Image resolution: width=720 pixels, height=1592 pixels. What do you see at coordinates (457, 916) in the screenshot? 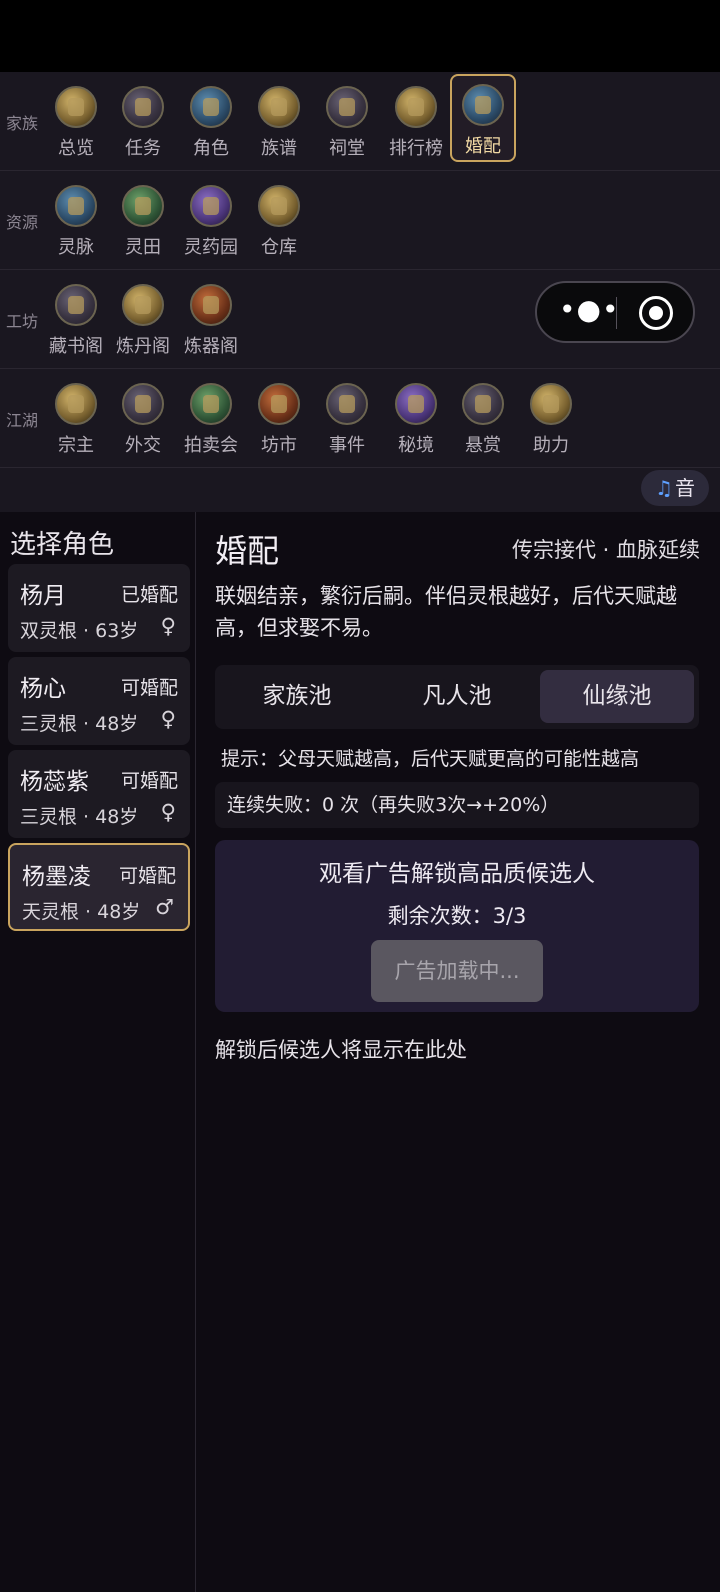
I see `ad-remaining-count: 剩余次数：3/3` at bounding box center [457, 916].